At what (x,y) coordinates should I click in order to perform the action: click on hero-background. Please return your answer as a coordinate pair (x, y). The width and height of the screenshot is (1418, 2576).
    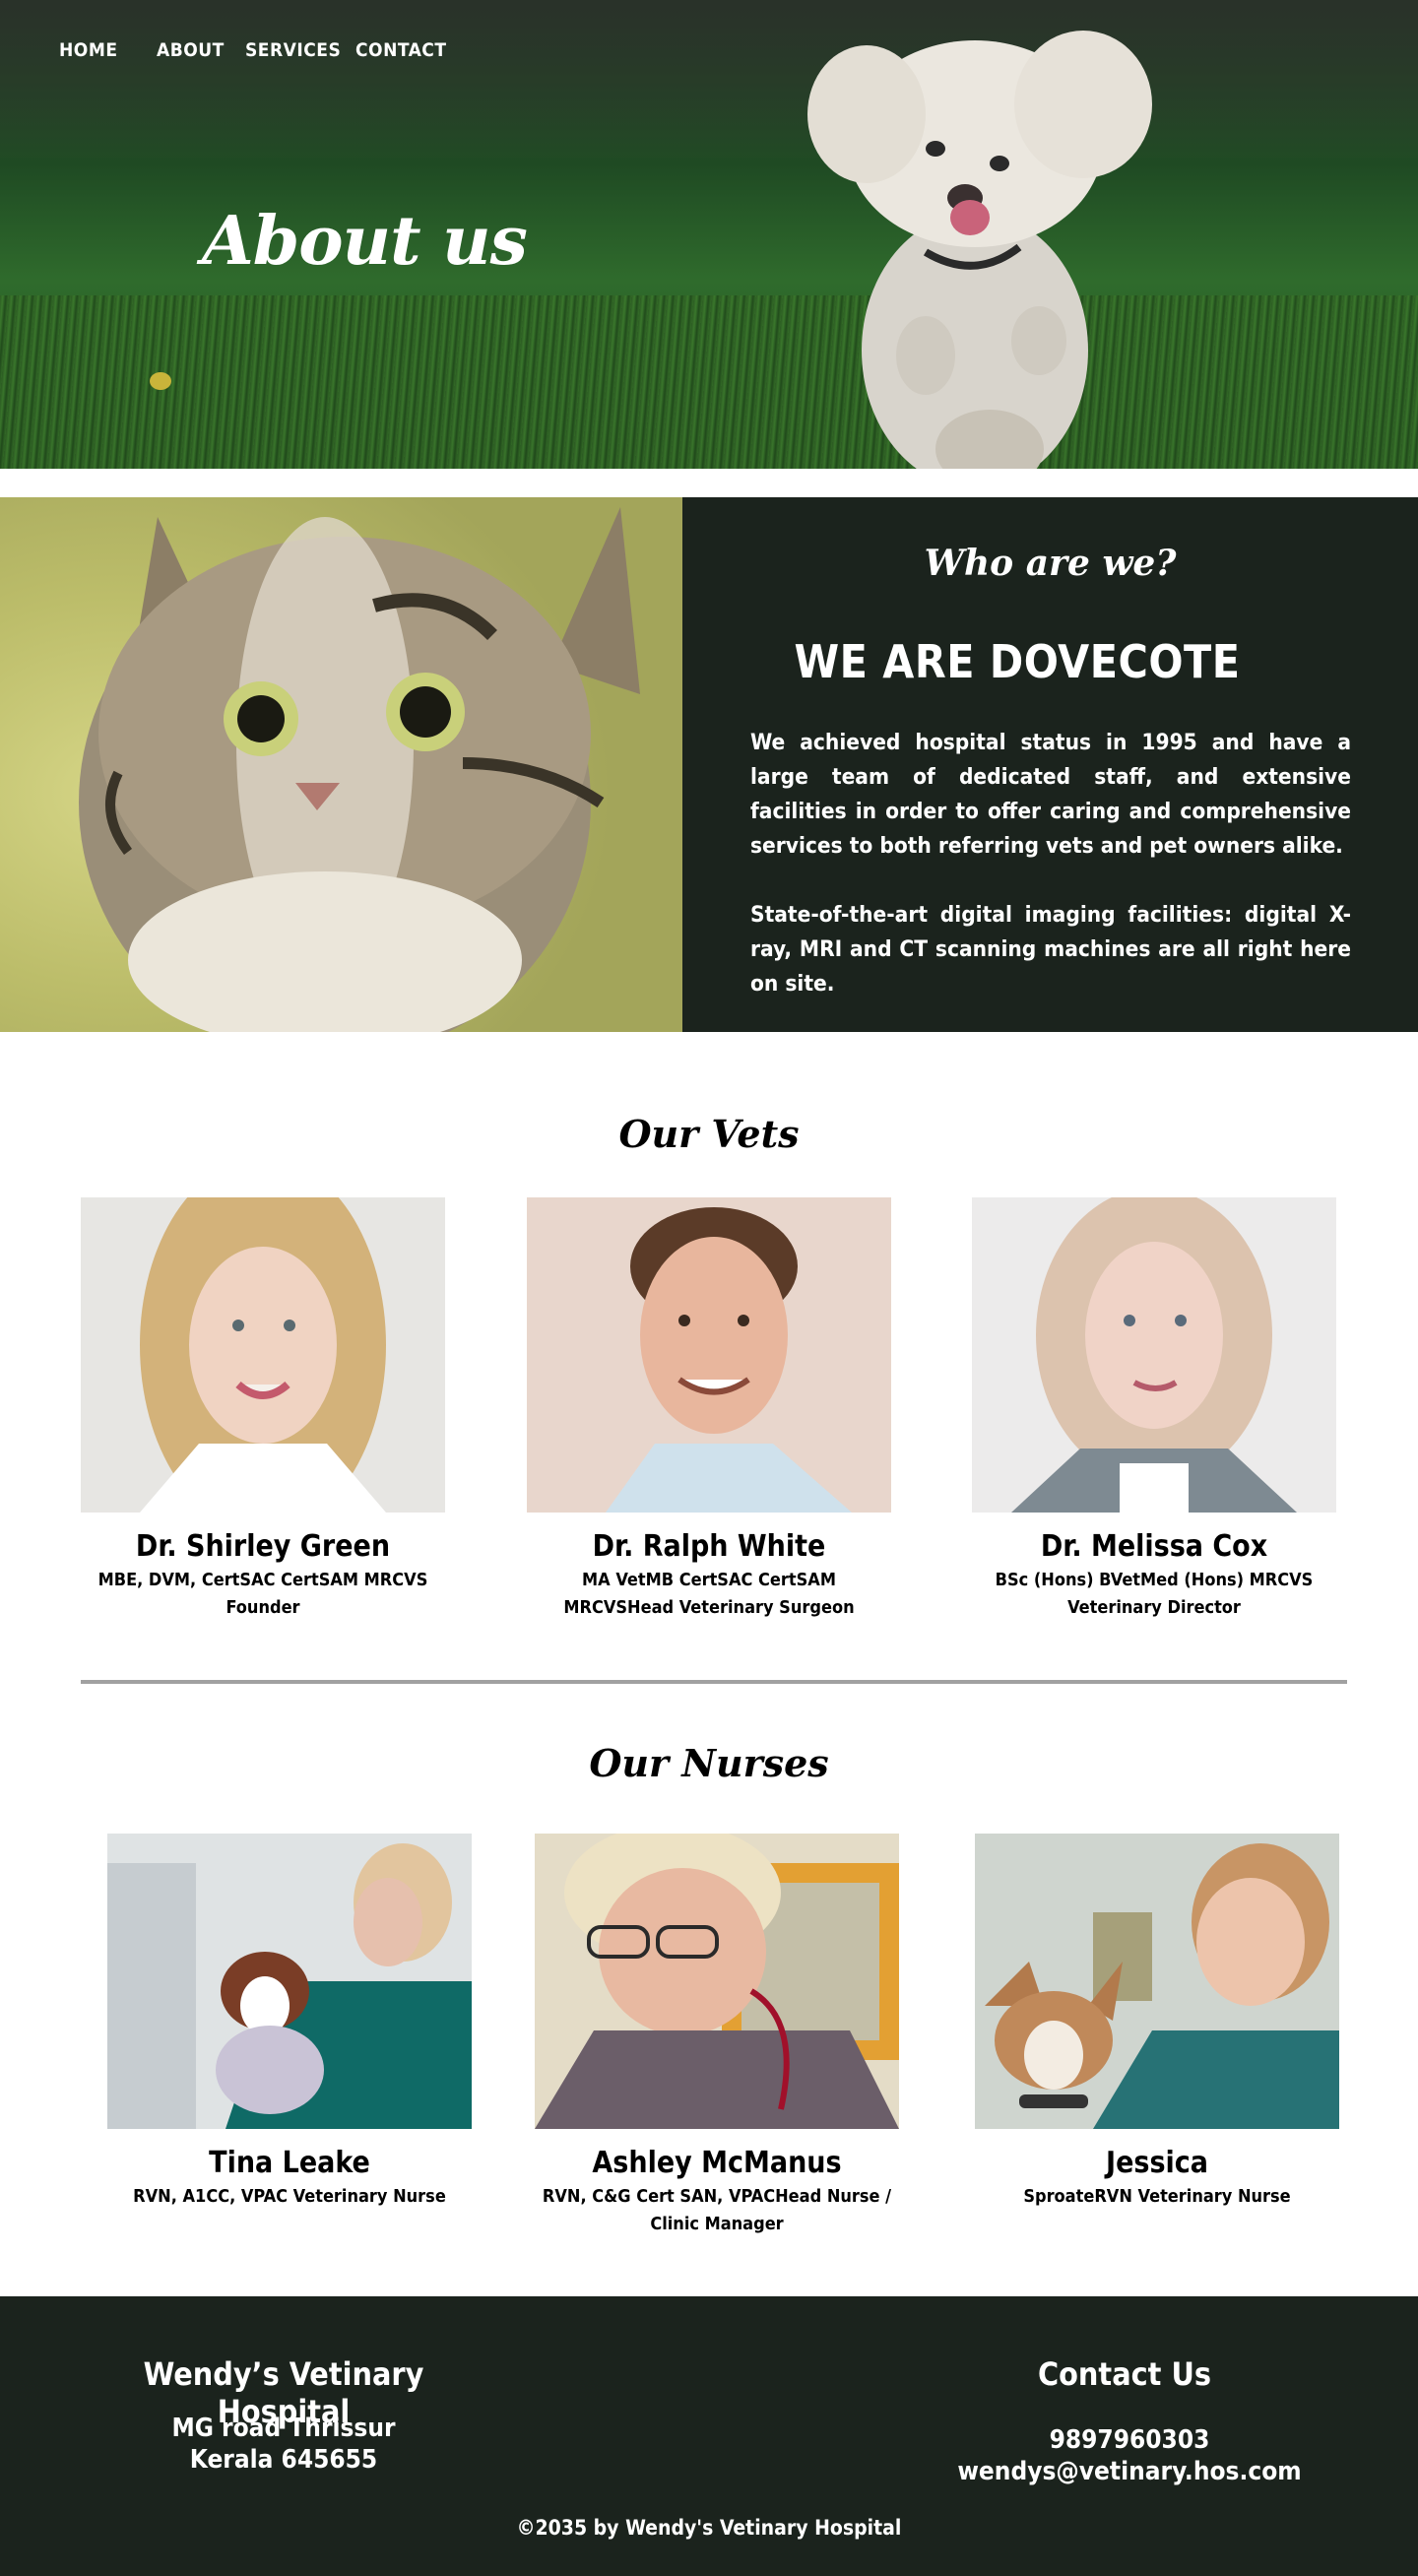
    Looking at the image, I should click on (709, 79).